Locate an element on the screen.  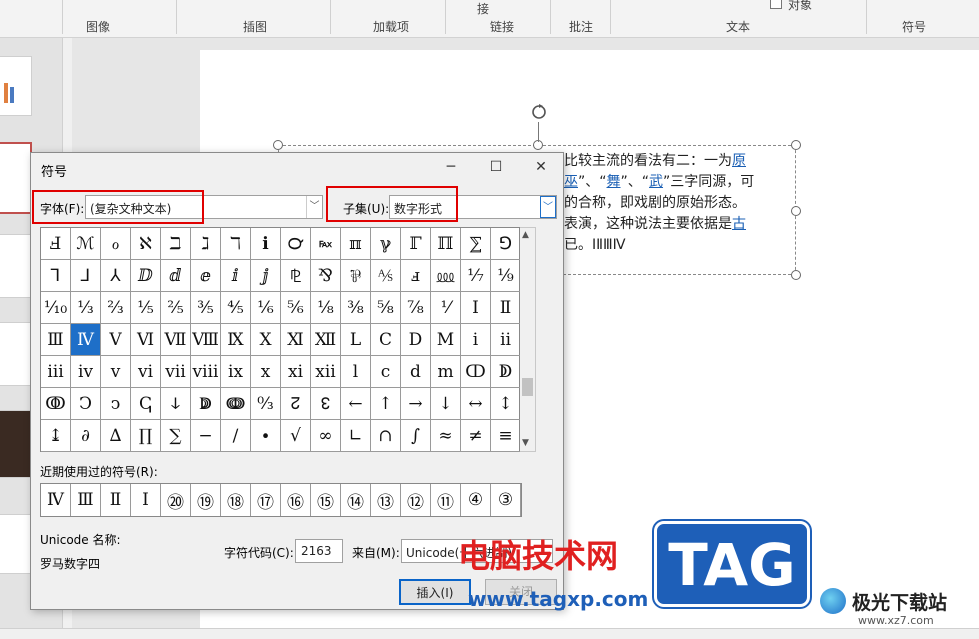
symbol-cell: ↋ is located at coordinates (326, 404).